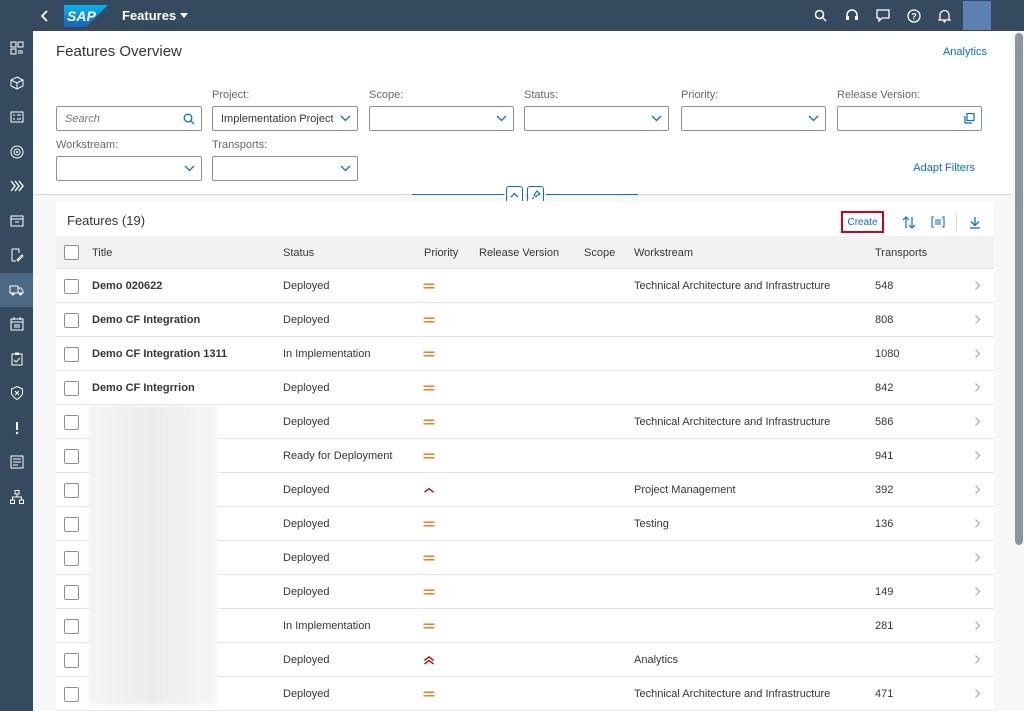  Describe the element at coordinates (969, 118) in the screenshot. I see `value-help-icon` at that location.